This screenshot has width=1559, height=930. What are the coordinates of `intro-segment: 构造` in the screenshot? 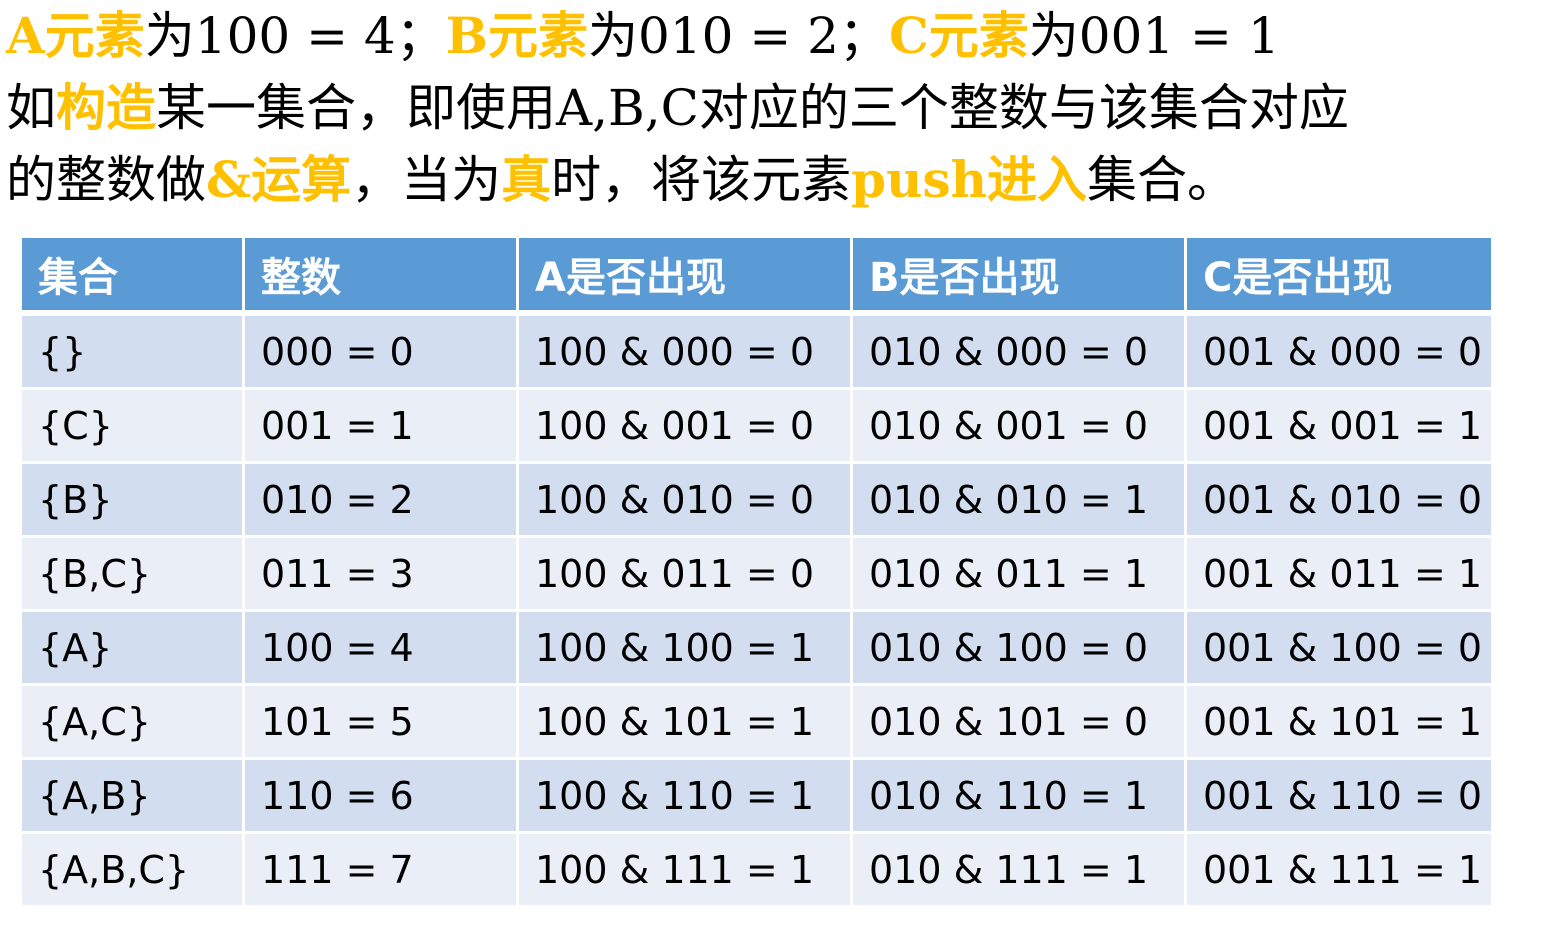 It's located at (106, 107).